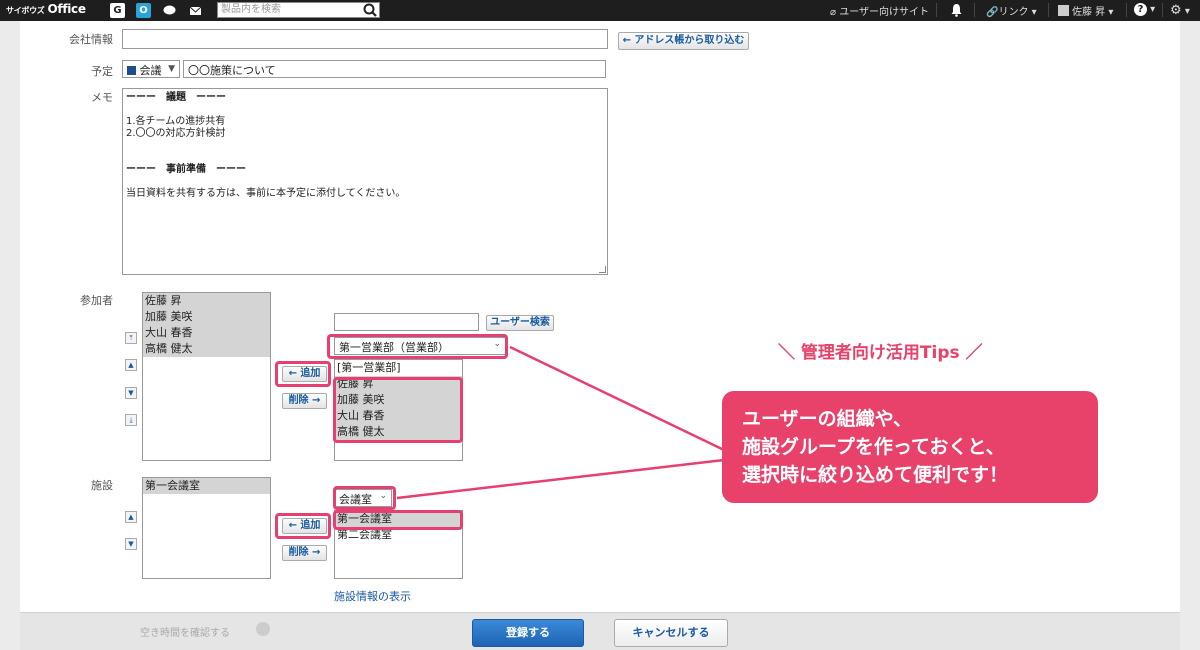  What do you see at coordinates (880, 353) in the screenshot?
I see `tips-heading: ＼ 管理者向け活用Tips ／` at bounding box center [880, 353].